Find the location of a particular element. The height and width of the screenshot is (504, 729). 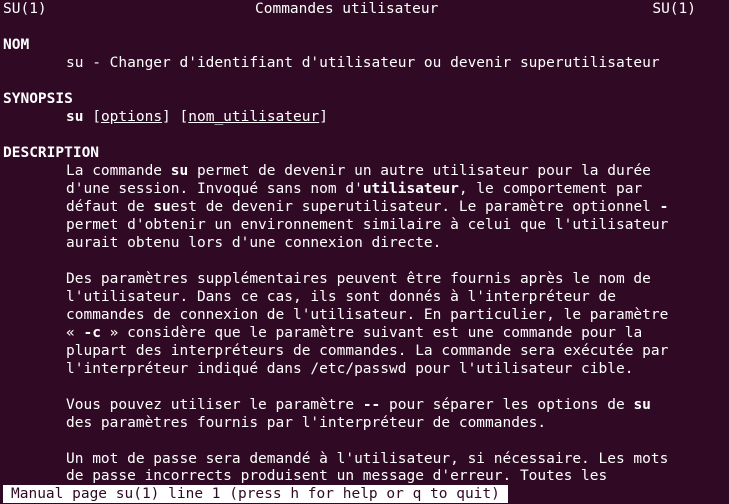

synopsis-line: su [options] [nom_utilisateur] is located at coordinates (197, 117).